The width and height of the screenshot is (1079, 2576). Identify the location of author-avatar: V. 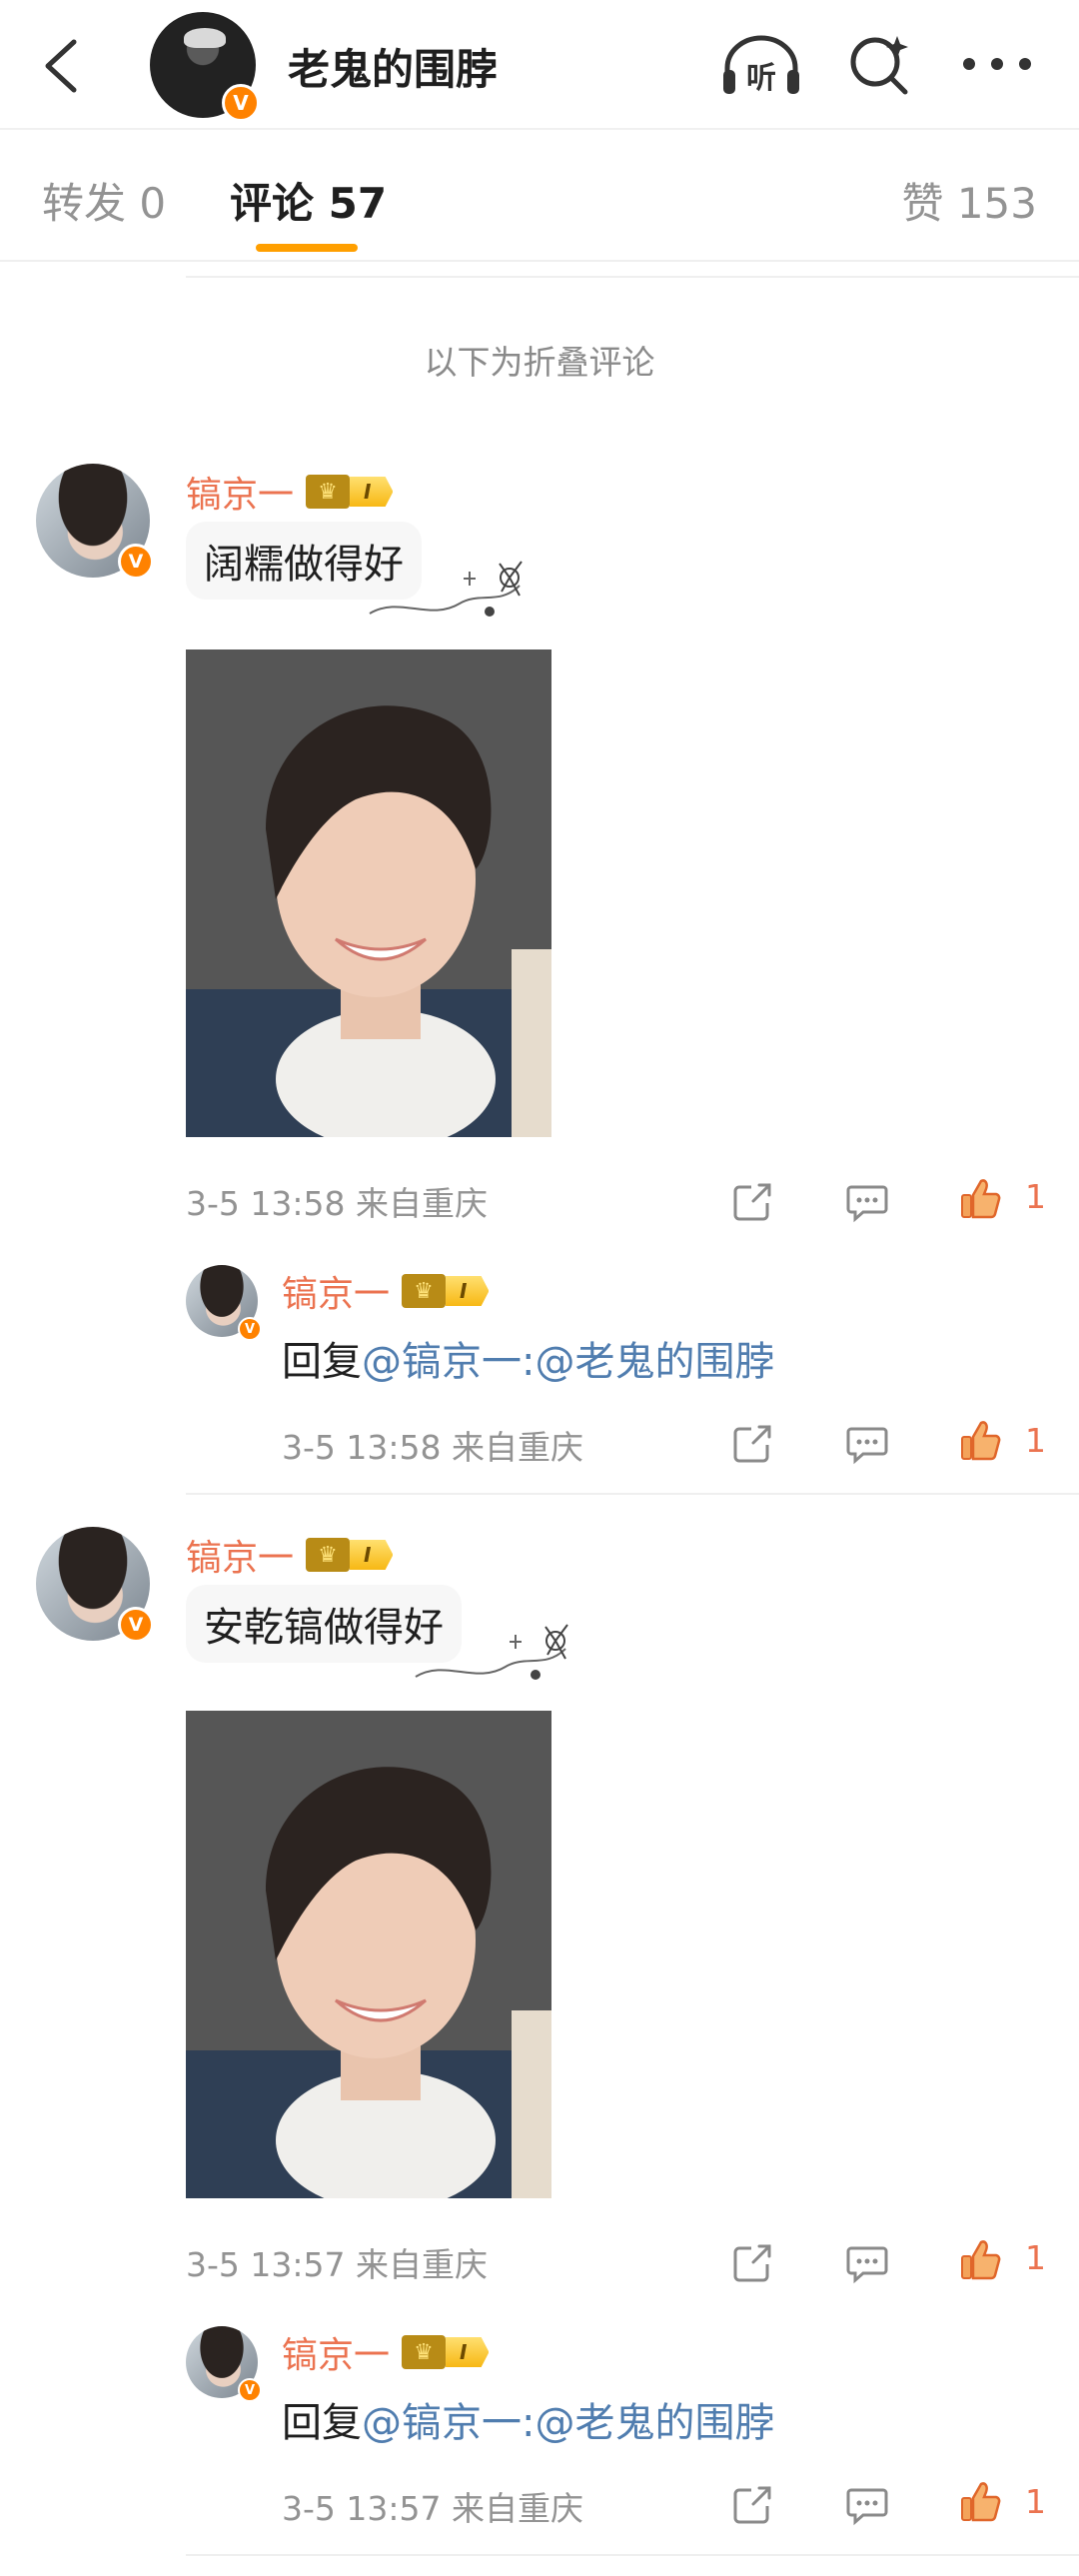
(205, 67).